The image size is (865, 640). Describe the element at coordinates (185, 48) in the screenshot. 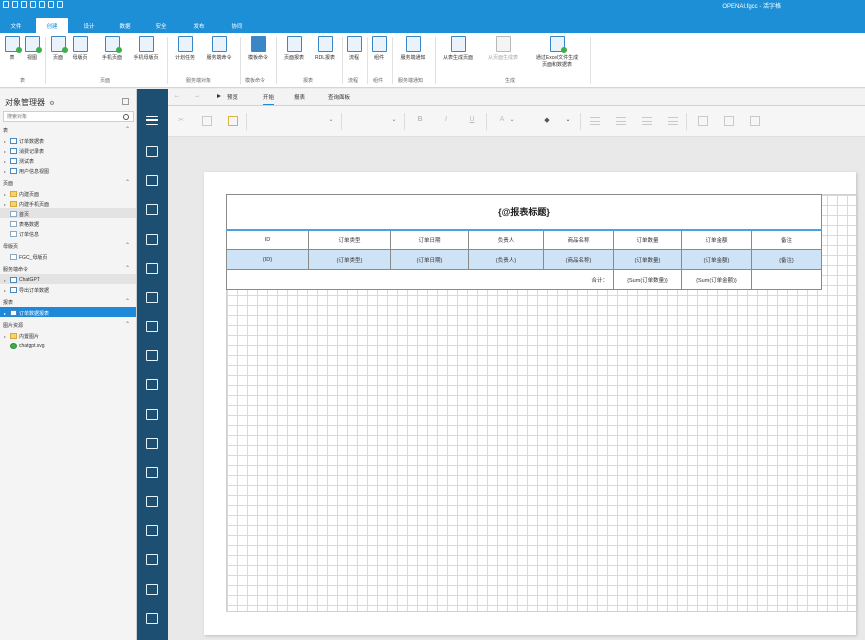

I see `scheduled-task-button: 计划任务` at that location.